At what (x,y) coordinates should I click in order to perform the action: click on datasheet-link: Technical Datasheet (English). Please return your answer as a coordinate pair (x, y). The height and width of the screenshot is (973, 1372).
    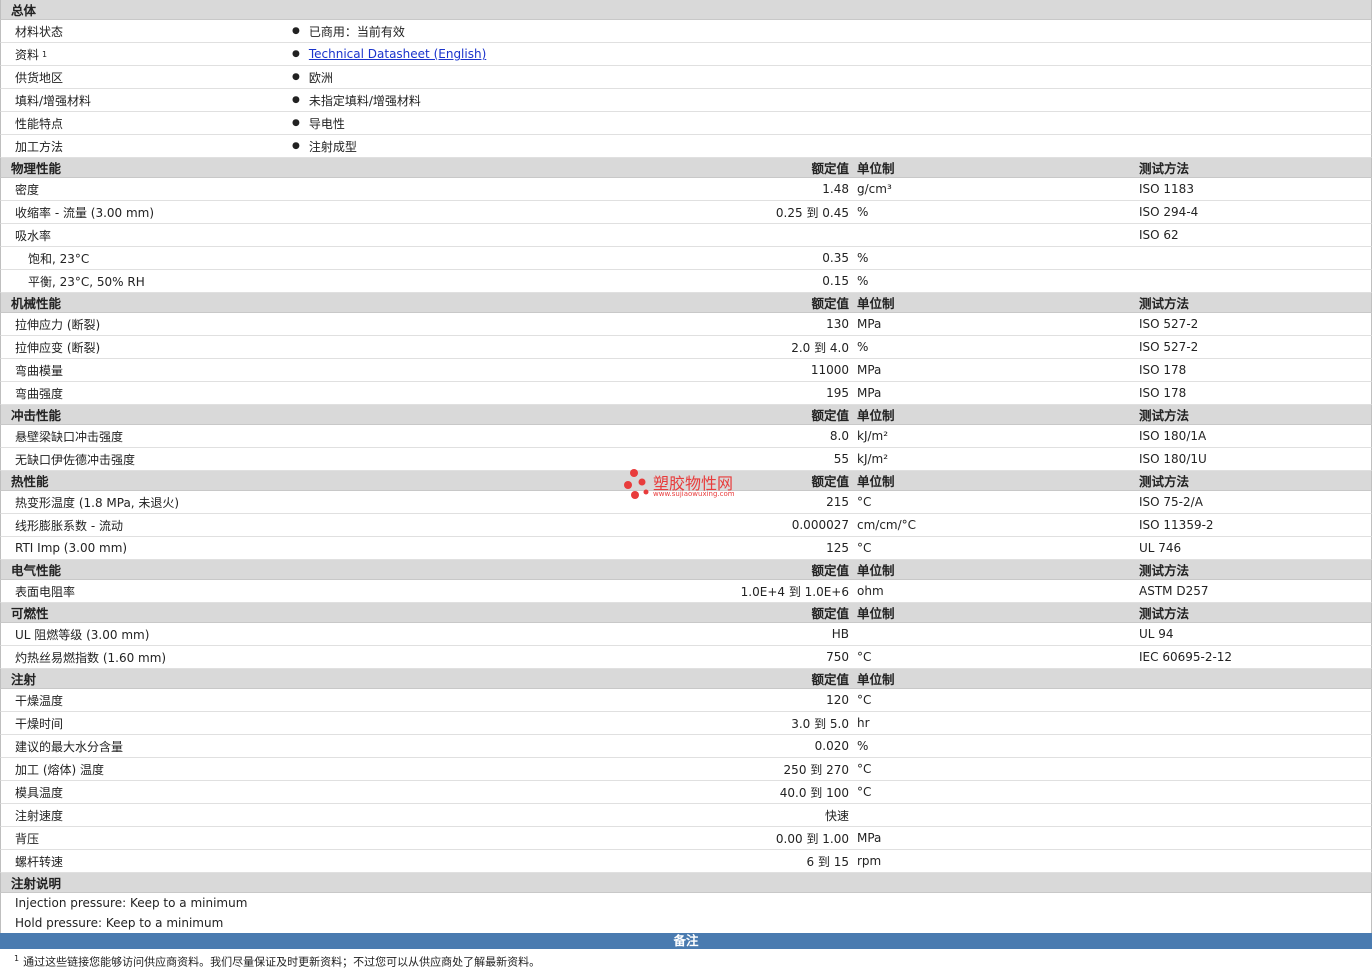
    Looking at the image, I should click on (397, 54).